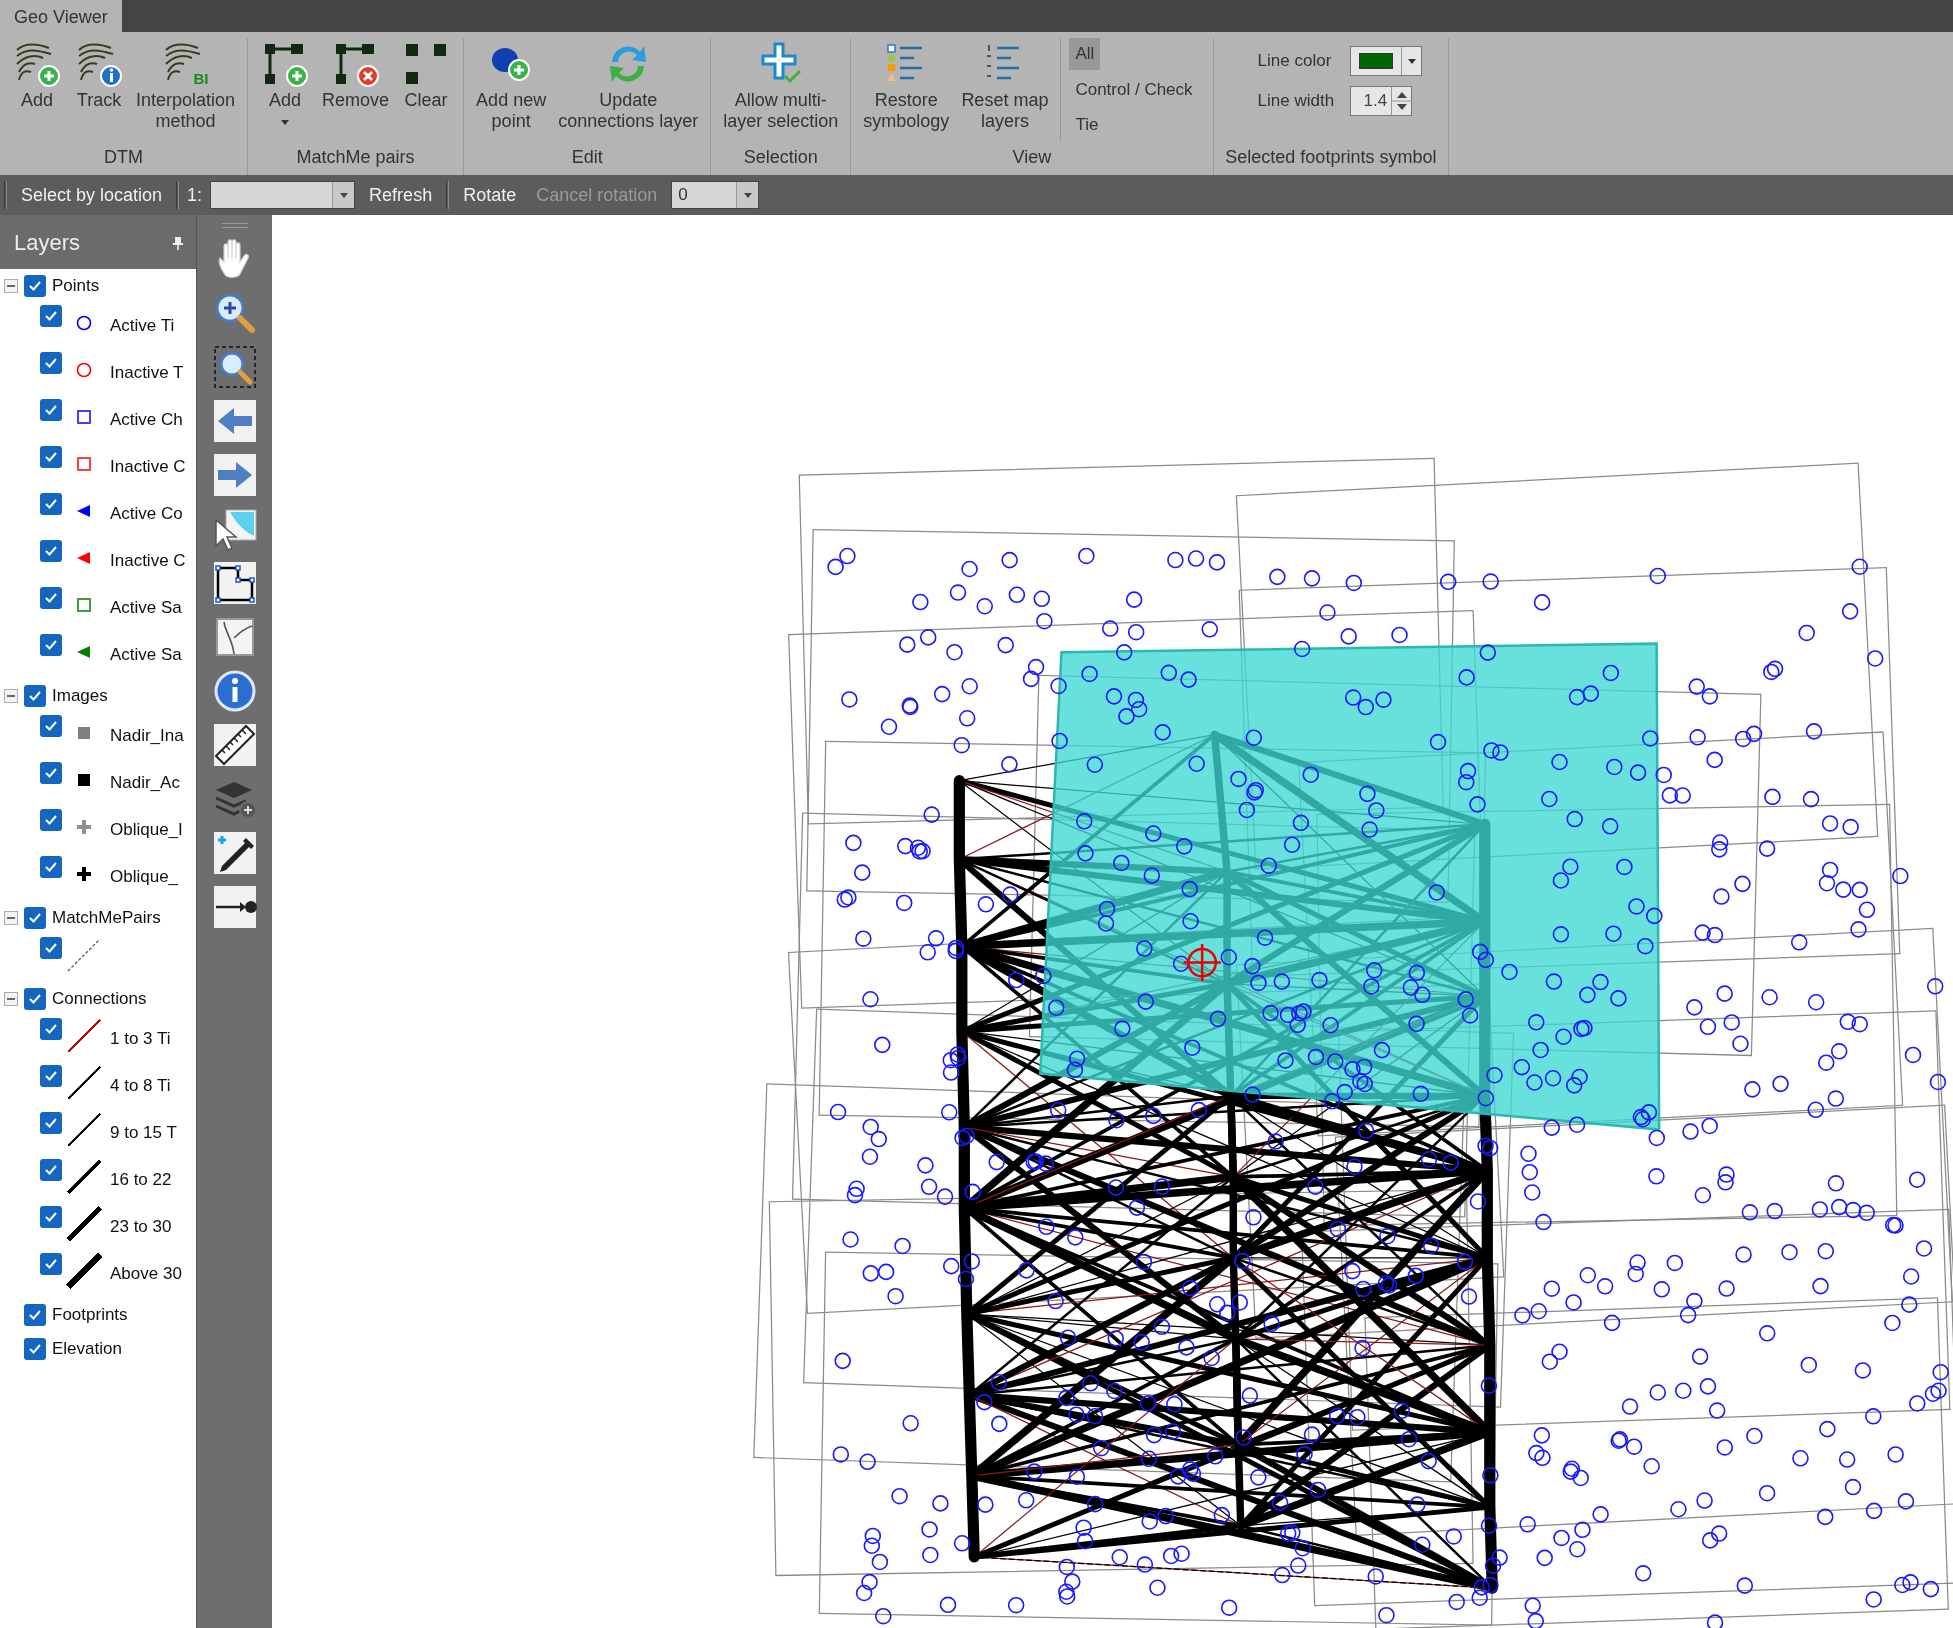 The image size is (1953, 1628). What do you see at coordinates (234, 907) in the screenshot?
I see `arrow-to-point-icon` at bounding box center [234, 907].